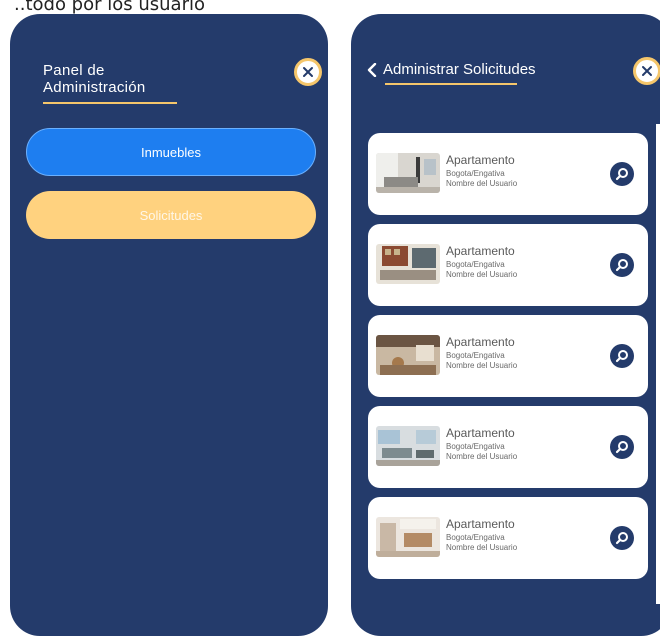  I want to click on chevron-left-icon, so click(372, 69).